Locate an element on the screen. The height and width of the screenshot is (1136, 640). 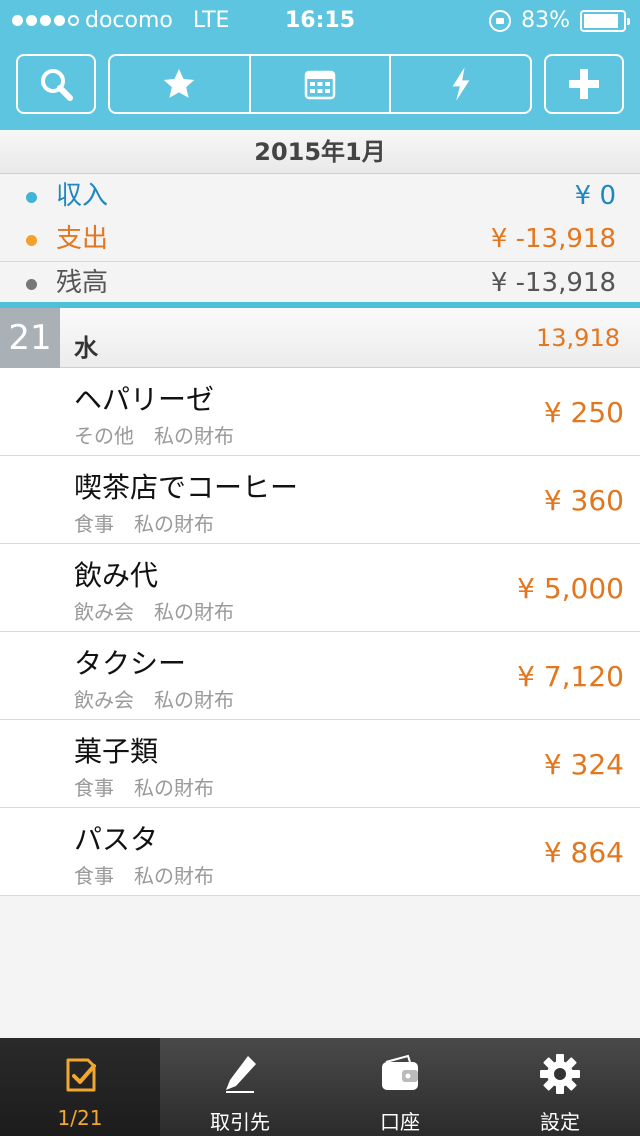
toolbar is located at coordinates (320, 84).